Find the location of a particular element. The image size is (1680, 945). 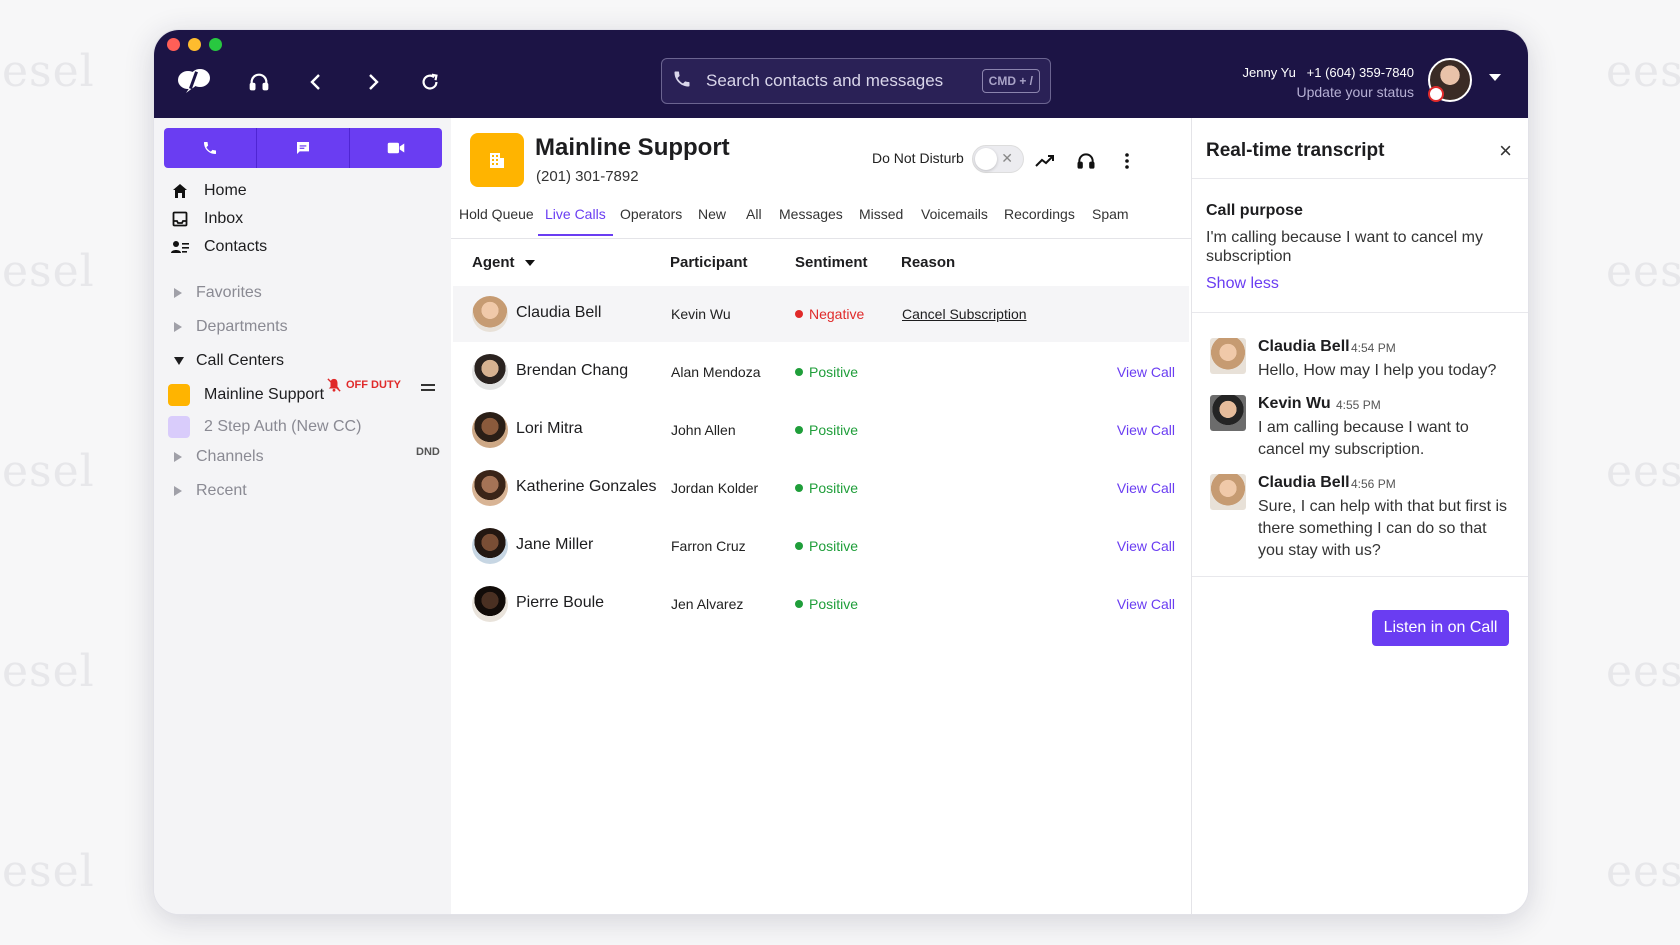

tab-recordings: Recordings is located at coordinates (1039, 220).